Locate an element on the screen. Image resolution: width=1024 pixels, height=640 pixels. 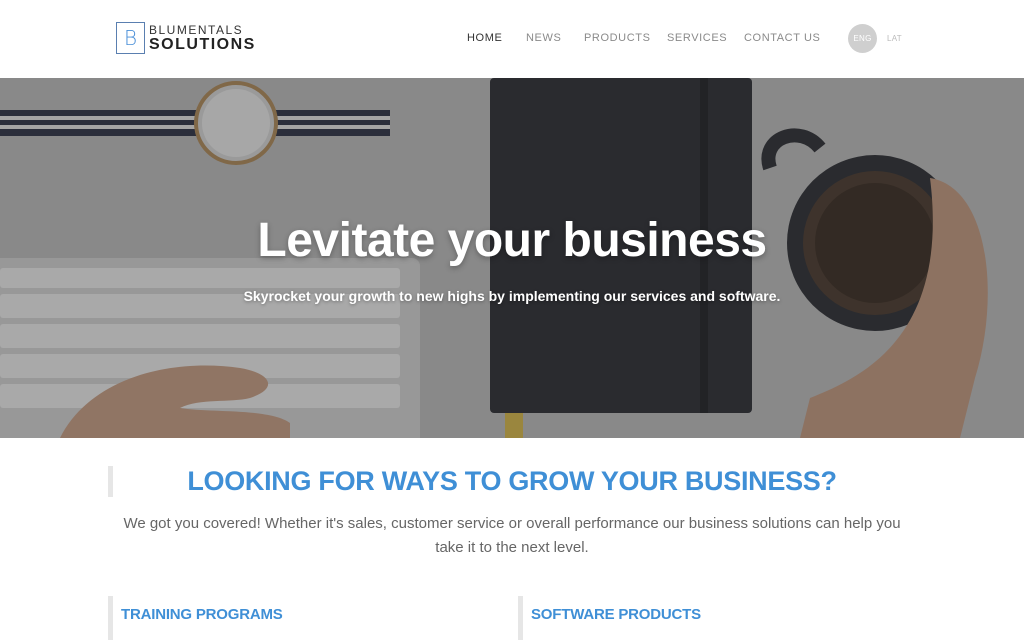
card-title-software-products: SOFTWARE PRODUCTS is located at coordinates (616, 614).